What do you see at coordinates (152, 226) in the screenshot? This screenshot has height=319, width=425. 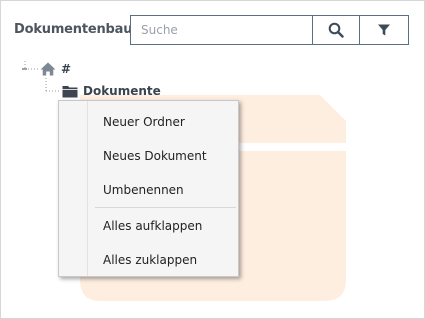 I see `menu-item-expand-all: Alles aufklappen` at bounding box center [152, 226].